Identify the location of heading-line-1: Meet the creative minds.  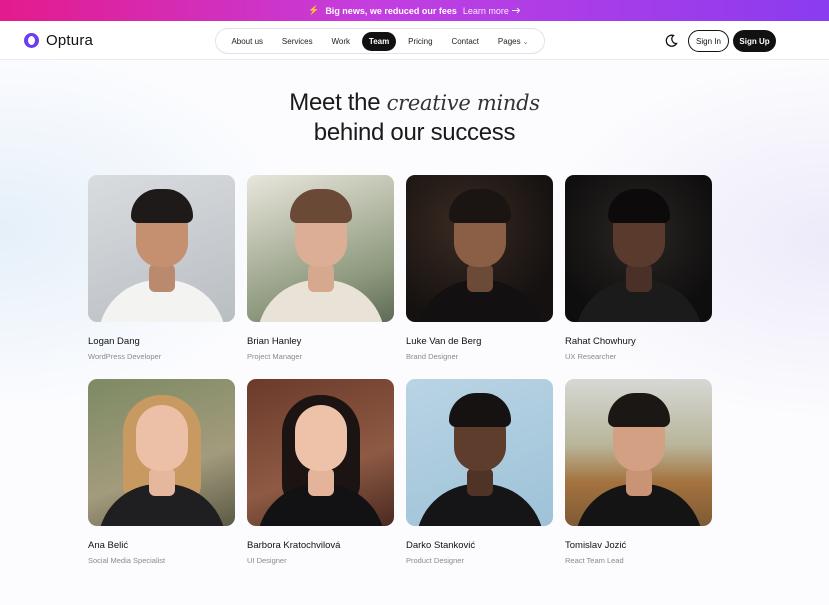
(414, 103).